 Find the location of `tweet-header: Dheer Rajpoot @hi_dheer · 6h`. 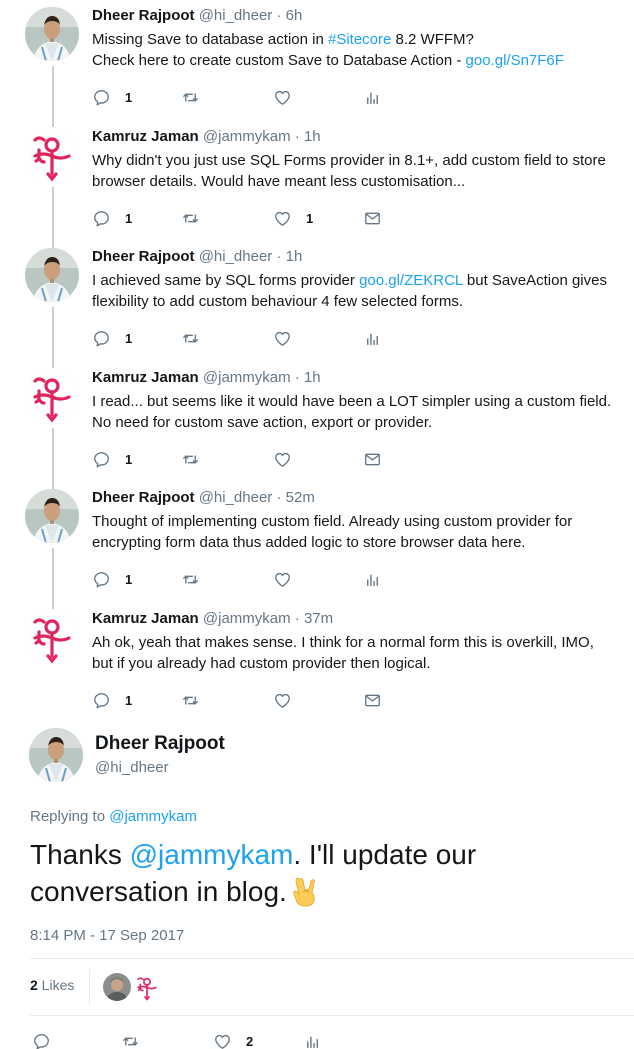

tweet-header: Dheer Rajpoot @hi_dheer · 6h is located at coordinates (197, 15).